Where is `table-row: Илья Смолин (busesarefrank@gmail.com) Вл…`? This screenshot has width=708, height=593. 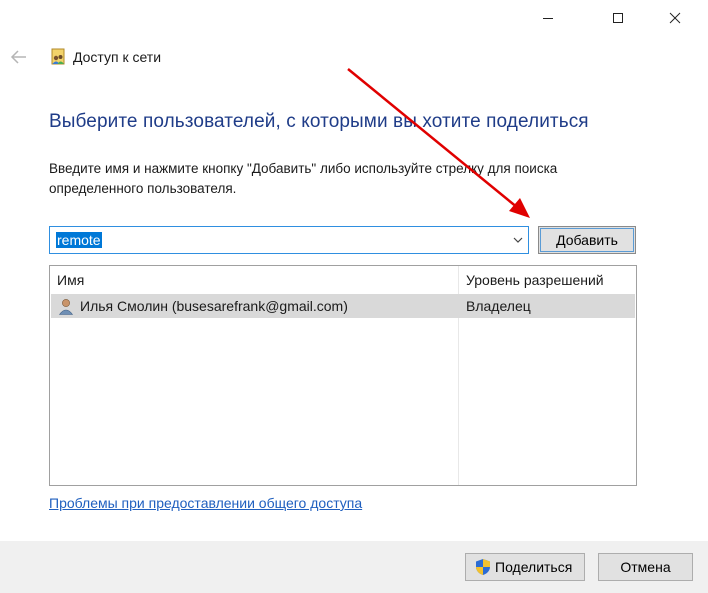
table-row: Илья Смолин (busesarefrank@gmail.com) Вл… is located at coordinates (343, 306).